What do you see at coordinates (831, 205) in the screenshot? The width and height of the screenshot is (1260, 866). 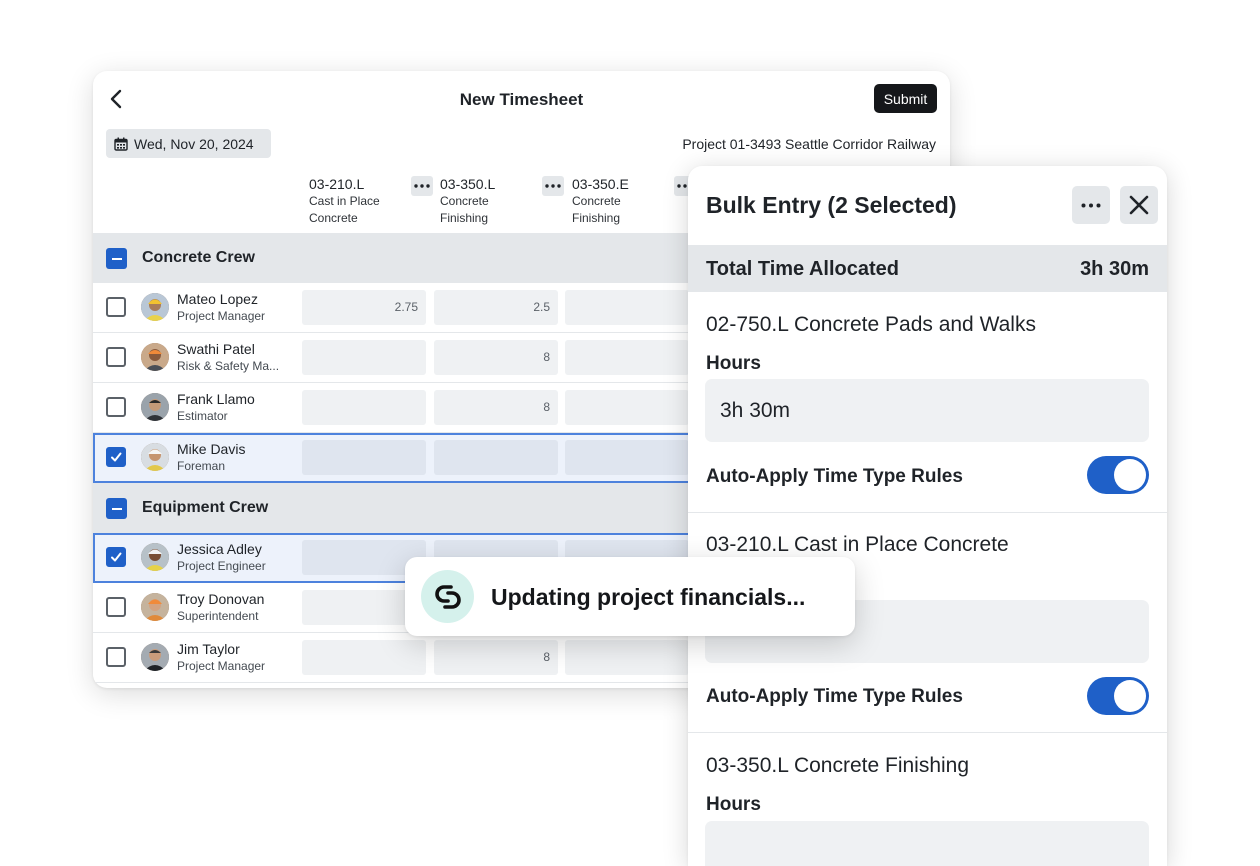 I see `panel-title: Bulk Entry (2 Selected)` at bounding box center [831, 205].